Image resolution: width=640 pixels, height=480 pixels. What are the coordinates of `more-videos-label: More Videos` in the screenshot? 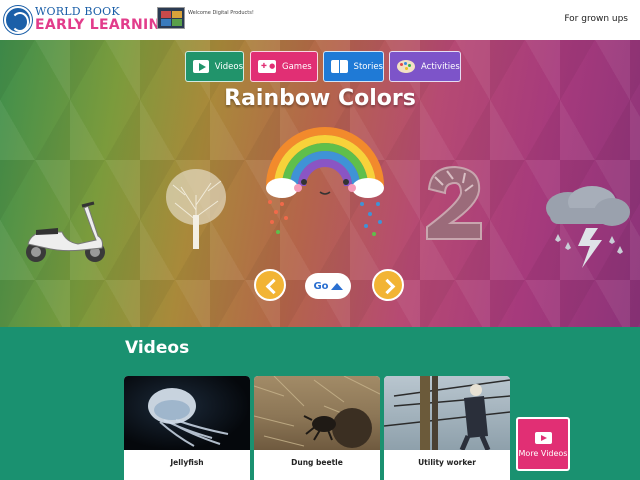 It's located at (543, 453).